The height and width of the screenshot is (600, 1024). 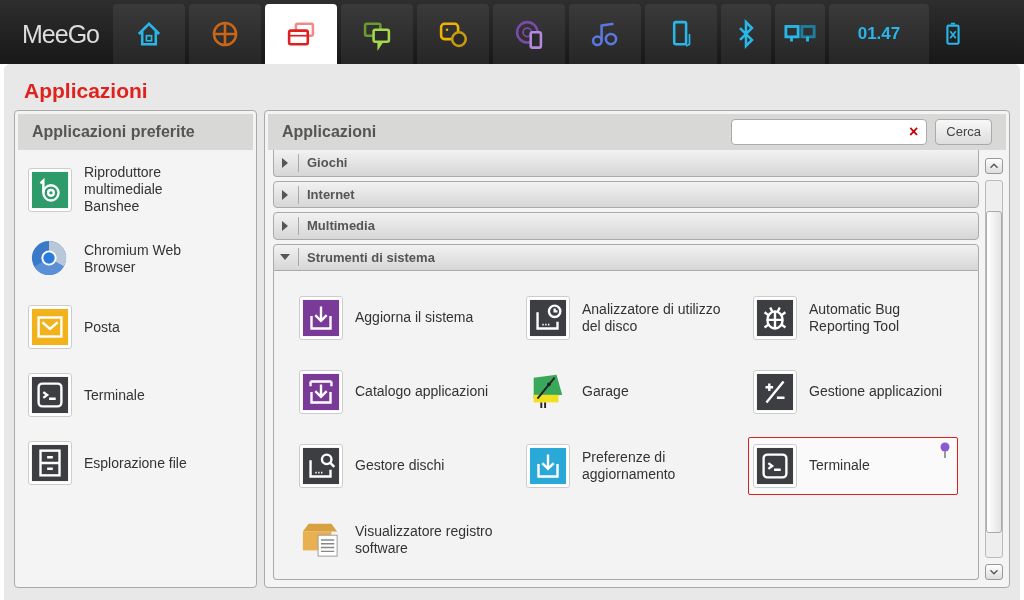 What do you see at coordinates (60, 34) in the screenshot?
I see `logo-text: MeeGo` at bounding box center [60, 34].